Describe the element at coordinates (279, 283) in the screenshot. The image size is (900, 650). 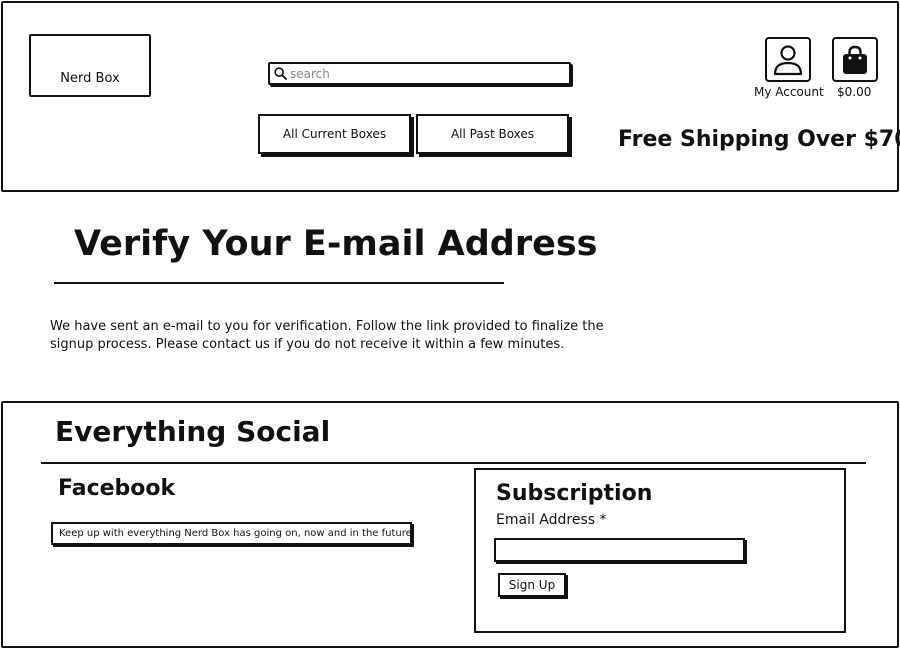
I see `title-divider` at that location.